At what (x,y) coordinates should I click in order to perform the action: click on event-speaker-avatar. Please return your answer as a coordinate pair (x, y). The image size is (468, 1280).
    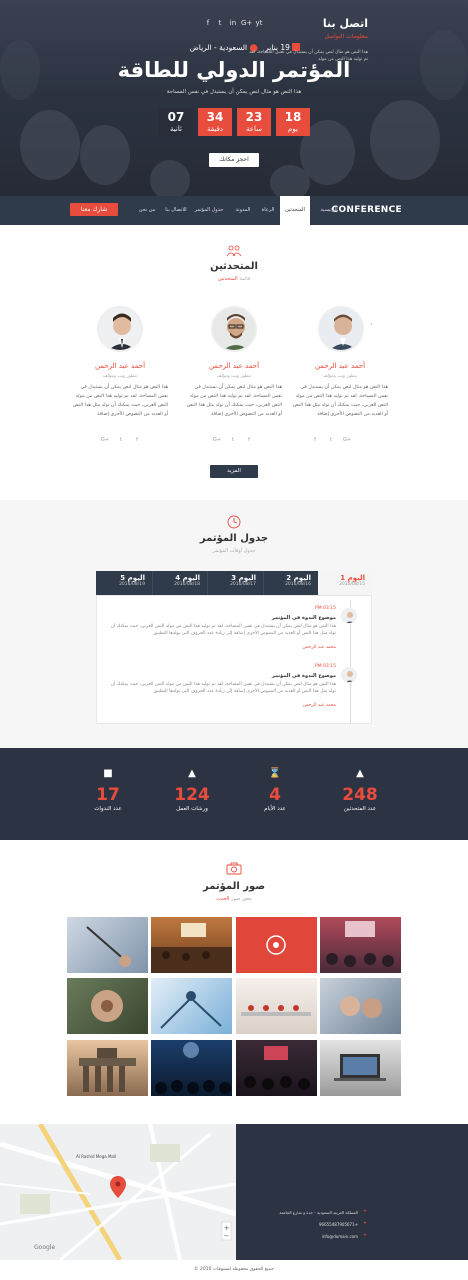
    Looking at the image, I should click on (349, 616).